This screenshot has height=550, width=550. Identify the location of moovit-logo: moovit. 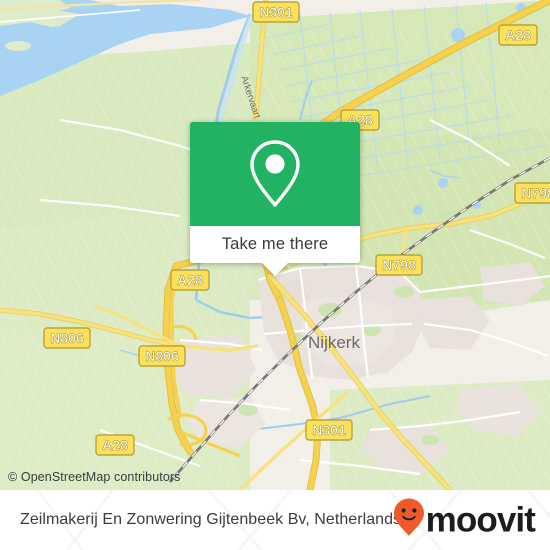
(464, 520).